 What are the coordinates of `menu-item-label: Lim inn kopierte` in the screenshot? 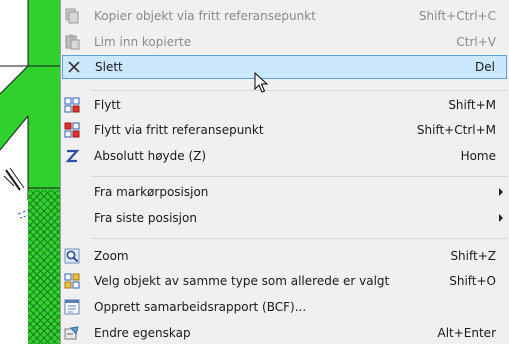 It's located at (143, 42).